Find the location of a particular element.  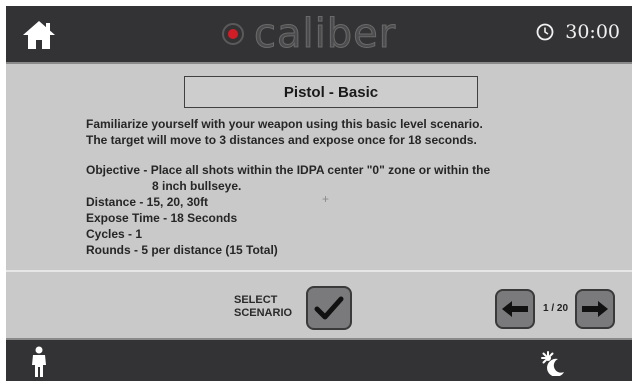

checkmark-icon is located at coordinates (329, 308).